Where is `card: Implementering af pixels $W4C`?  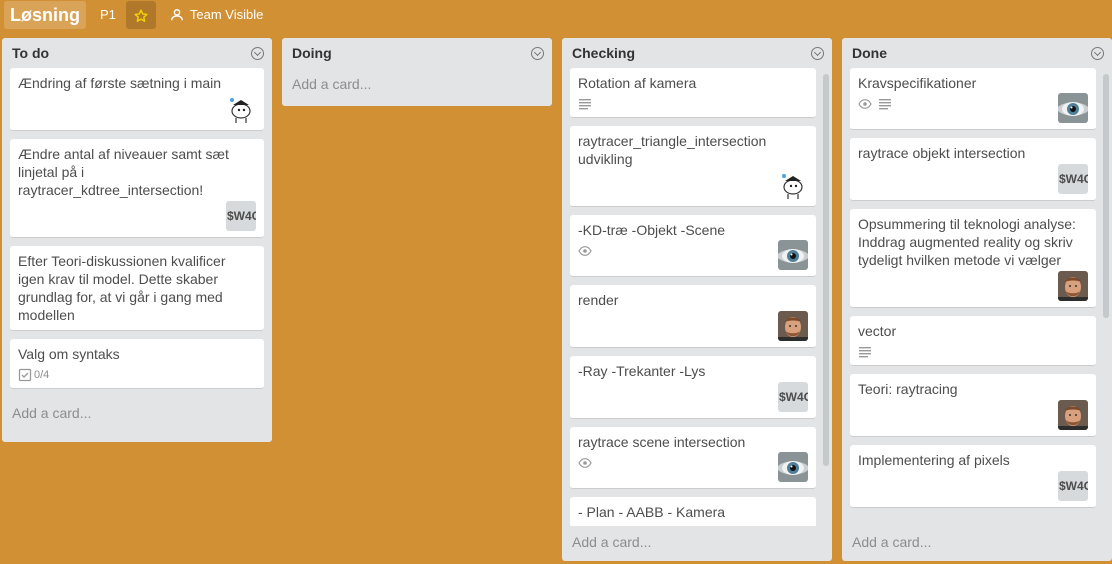
card: Implementering af pixels $W4C is located at coordinates (973, 476).